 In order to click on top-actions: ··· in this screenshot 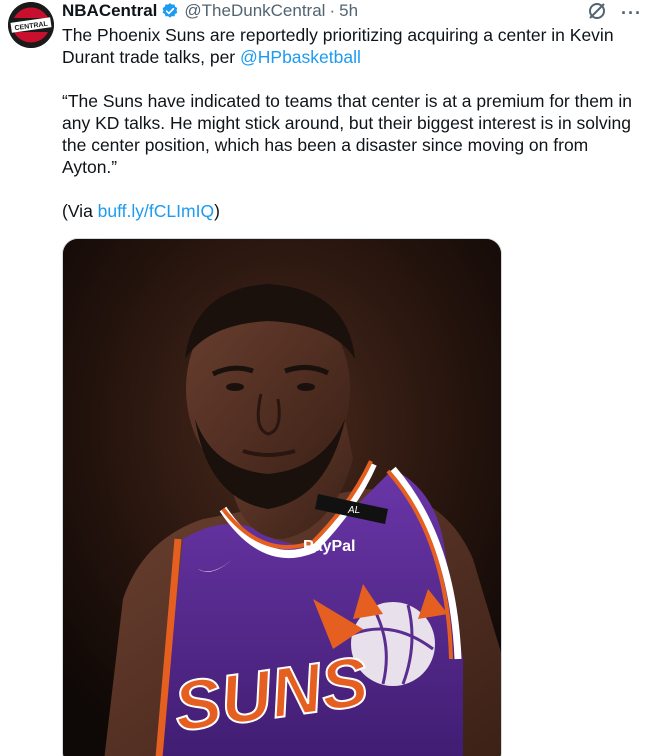, I will do `click(614, 13)`.